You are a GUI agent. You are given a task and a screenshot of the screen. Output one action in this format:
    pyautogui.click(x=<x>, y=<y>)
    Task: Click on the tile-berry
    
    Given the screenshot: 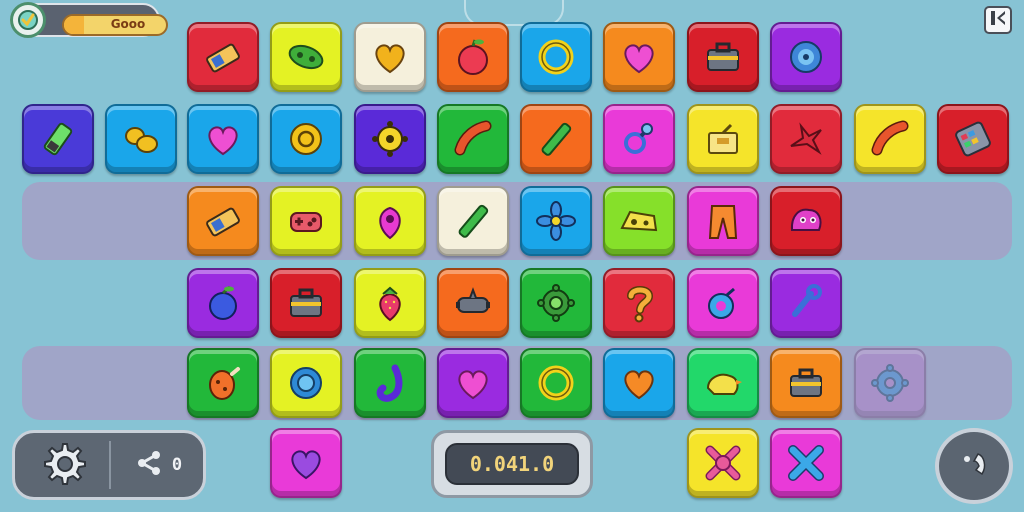 What is the action you would take?
    pyautogui.click(x=390, y=221)
    